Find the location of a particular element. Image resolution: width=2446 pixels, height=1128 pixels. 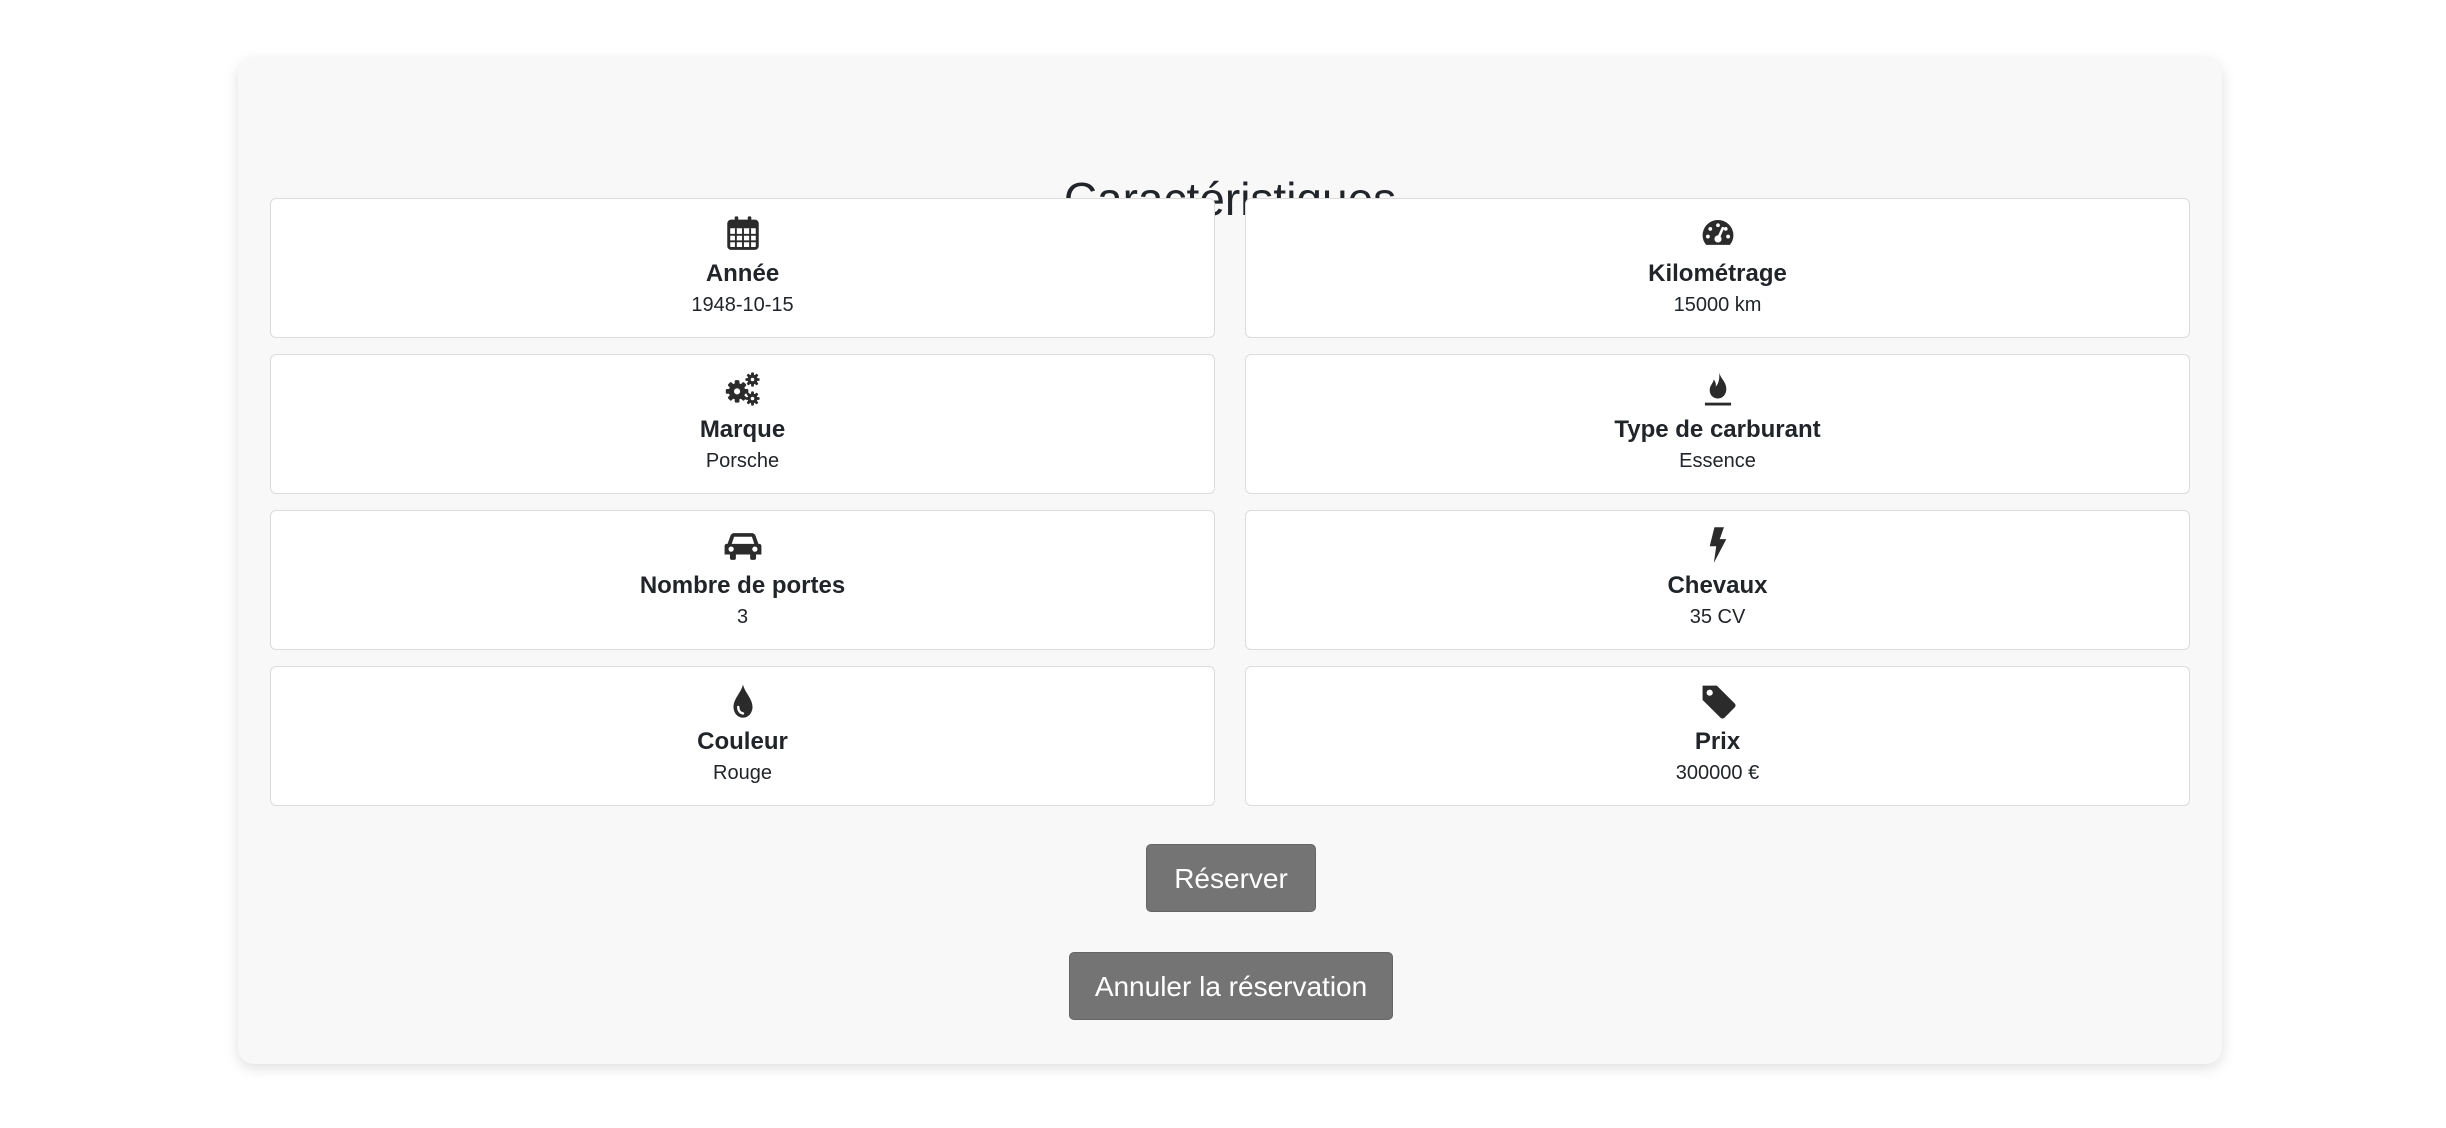

feature-value: Porsche is located at coordinates (742, 461).